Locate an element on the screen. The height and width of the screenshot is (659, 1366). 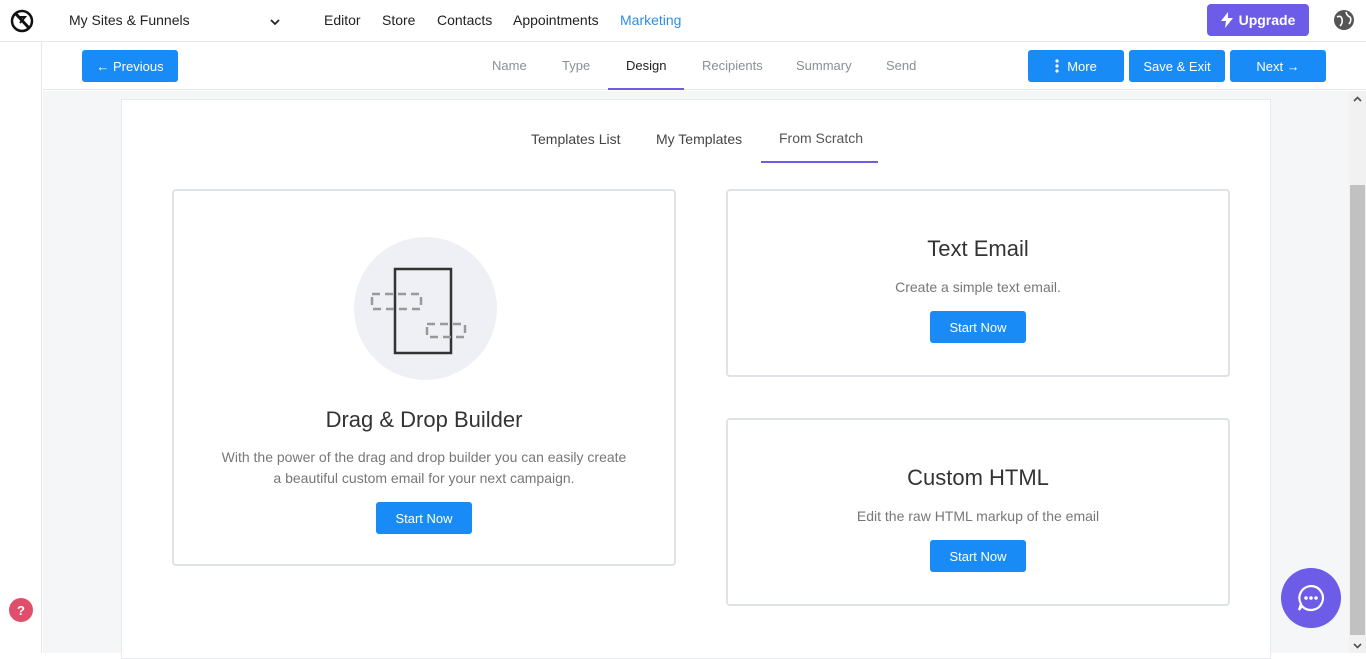
step-send: Send is located at coordinates (901, 65).